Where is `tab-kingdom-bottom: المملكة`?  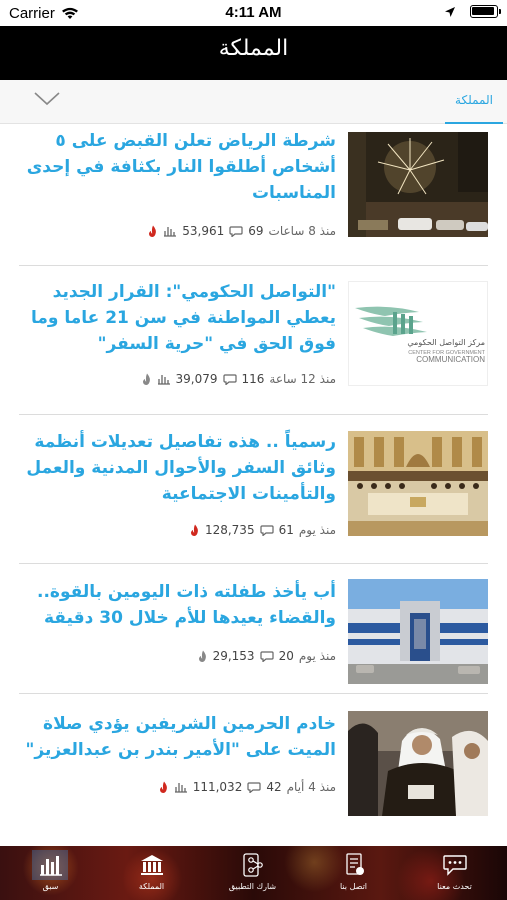
tab-kingdom-bottom: المملكة is located at coordinates (151, 873).